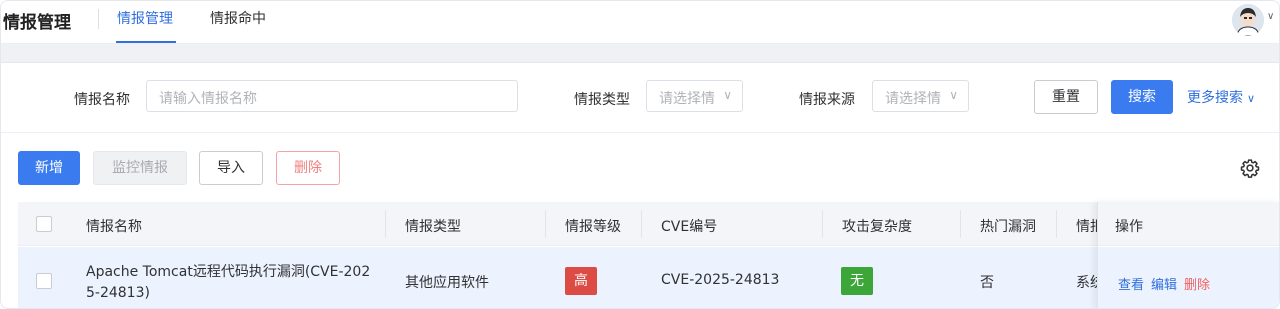 The width and height of the screenshot is (1280, 309). I want to click on more-search-link: 更多搜索 ∨, so click(1221, 97).